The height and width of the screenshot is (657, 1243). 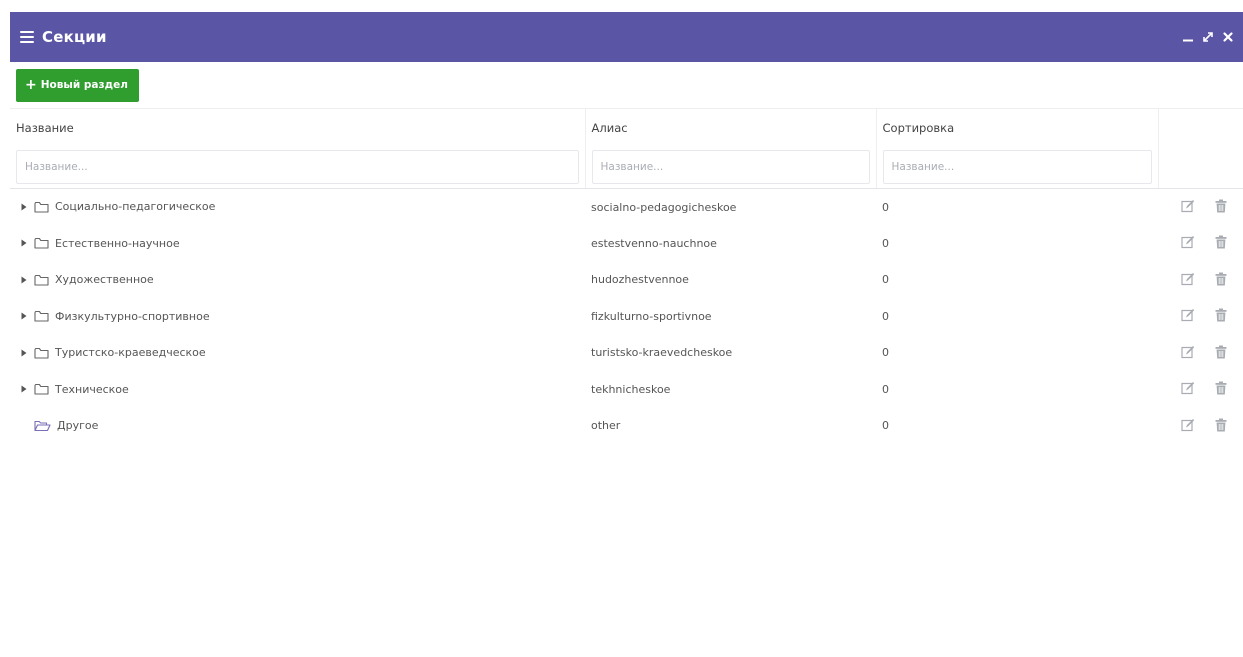 I want to click on panel-title: Секции, so click(x=74, y=37).